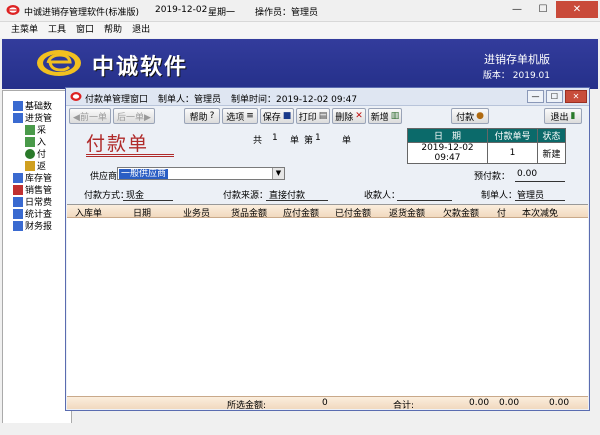 This screenshot has height=435, width=600. Describe the element at coordinates (117, 100) in the screenshot. I see `payment-window-title: 付款单管理窗口` at that location.